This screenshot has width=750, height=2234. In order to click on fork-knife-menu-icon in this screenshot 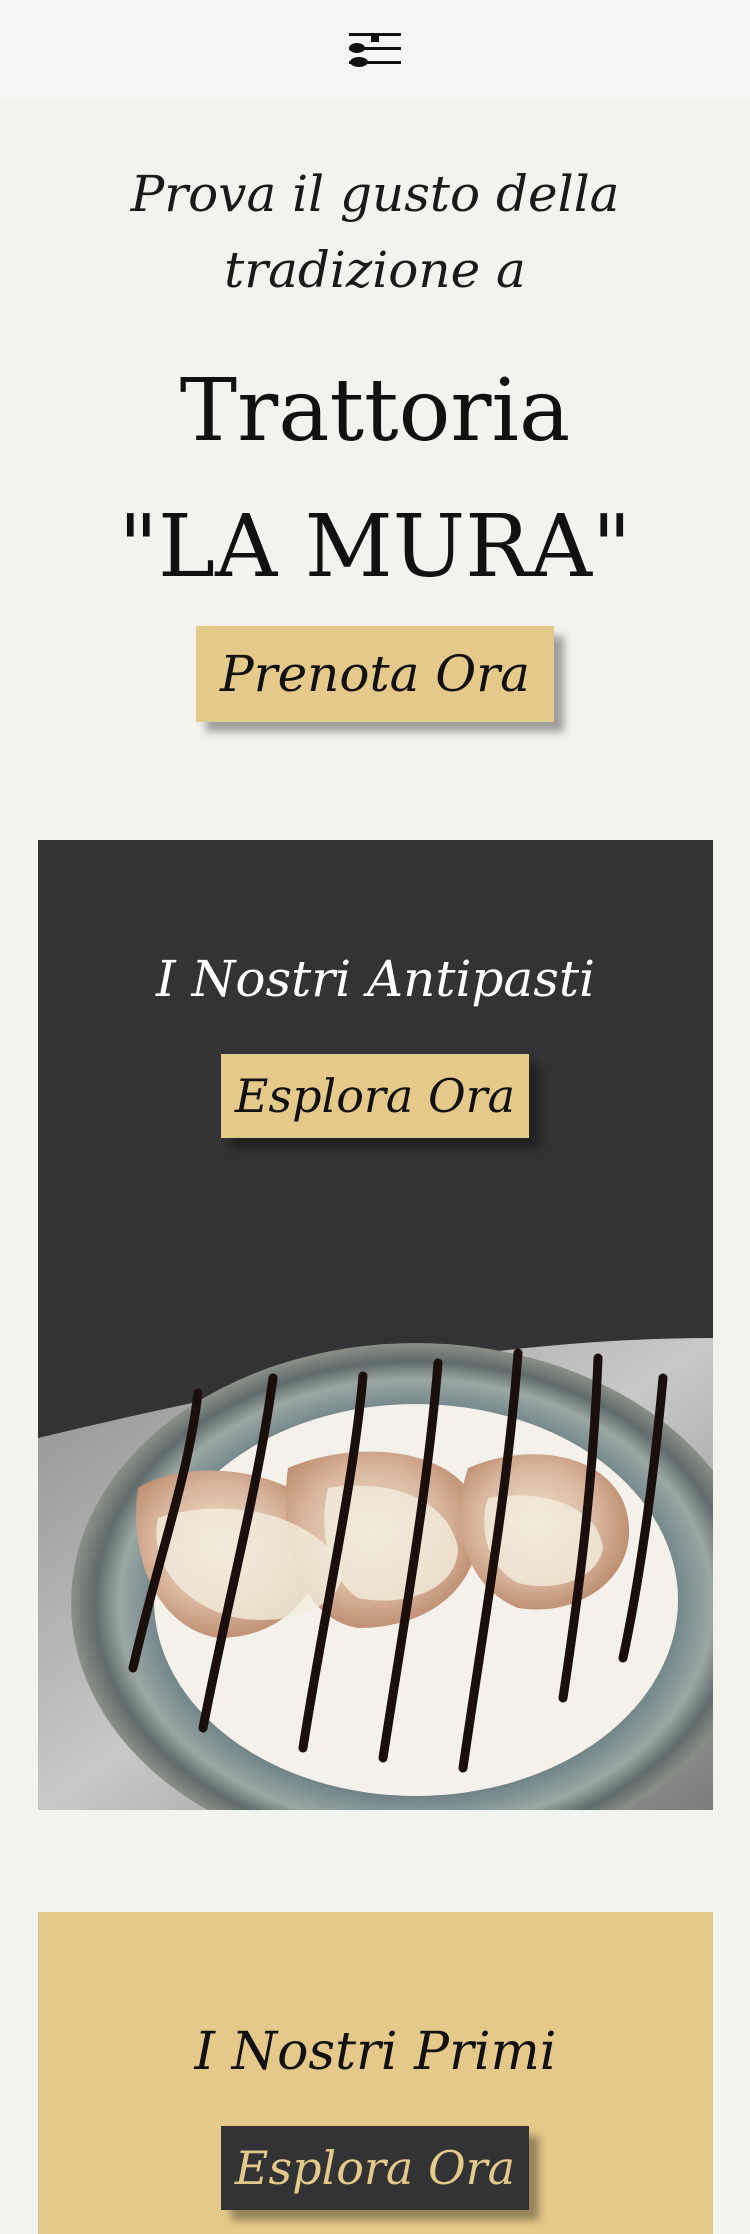, I will do `click(375, 50)`.